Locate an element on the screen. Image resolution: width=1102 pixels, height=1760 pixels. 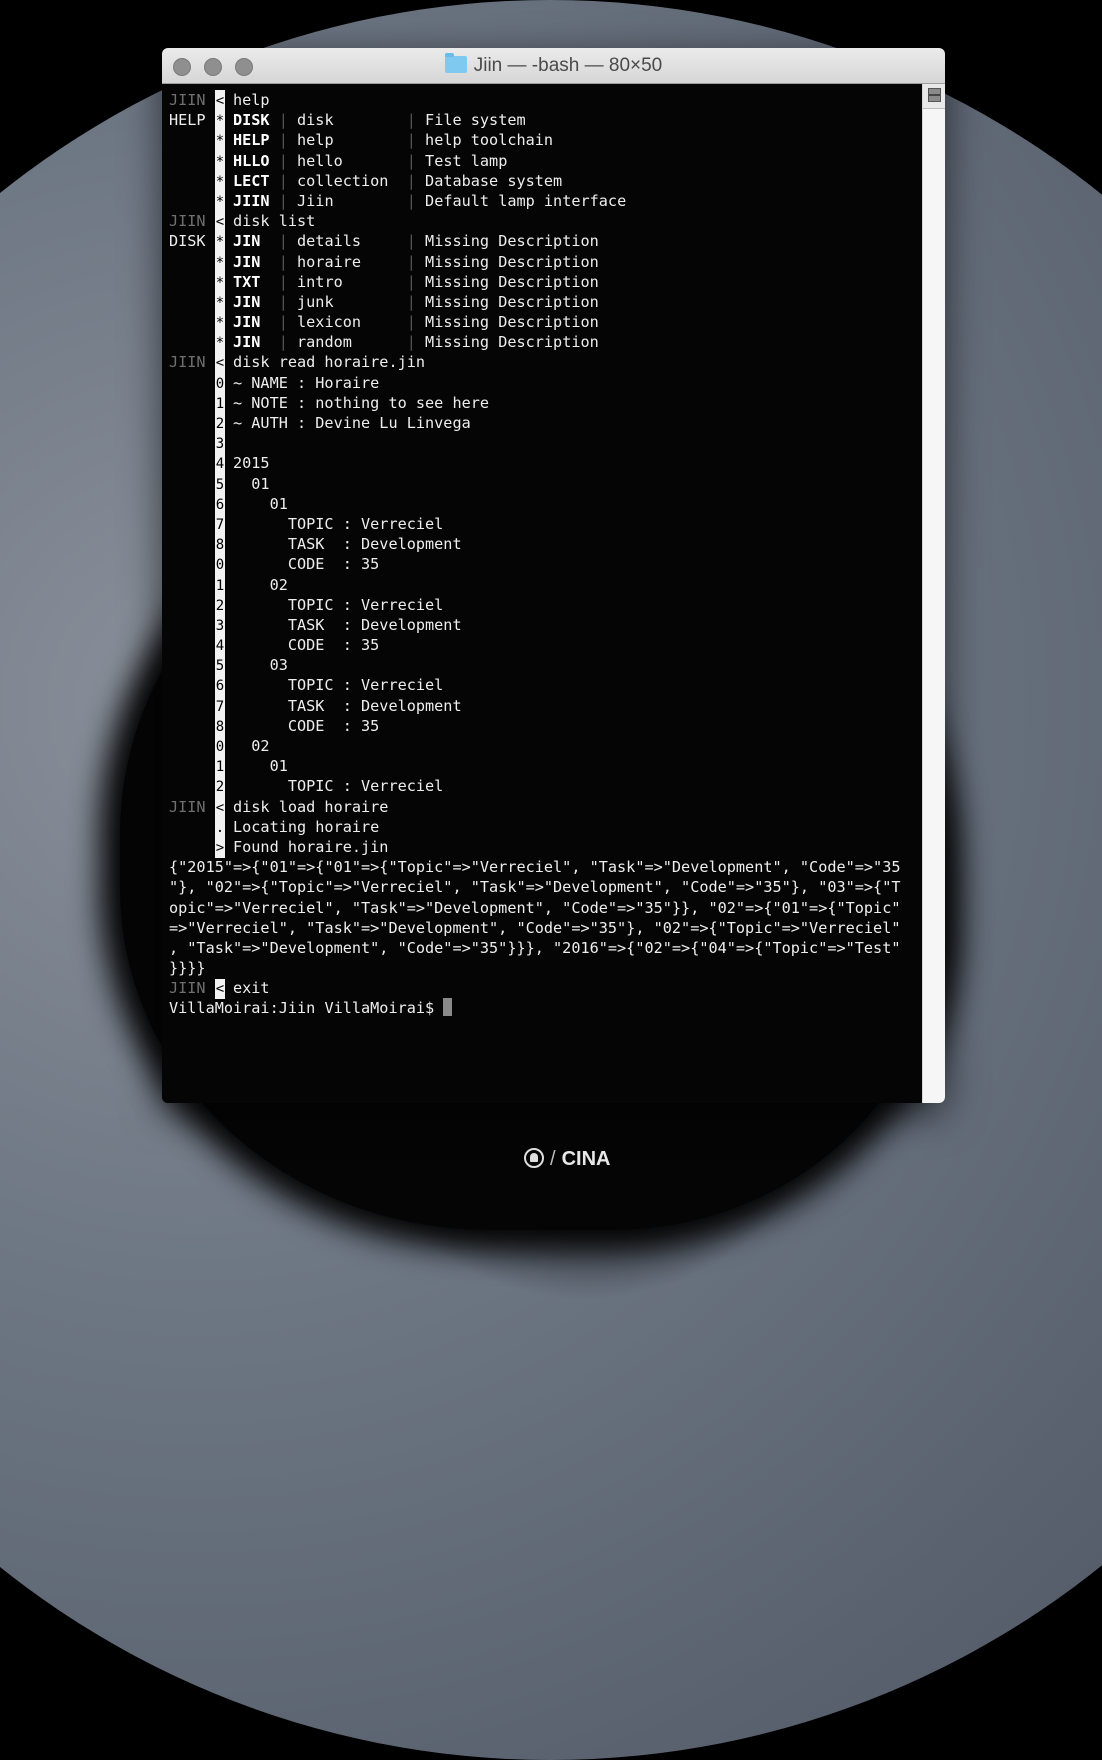
terminal-line: * TXT | intro | Missing Description is located at coordinates (535, 282).